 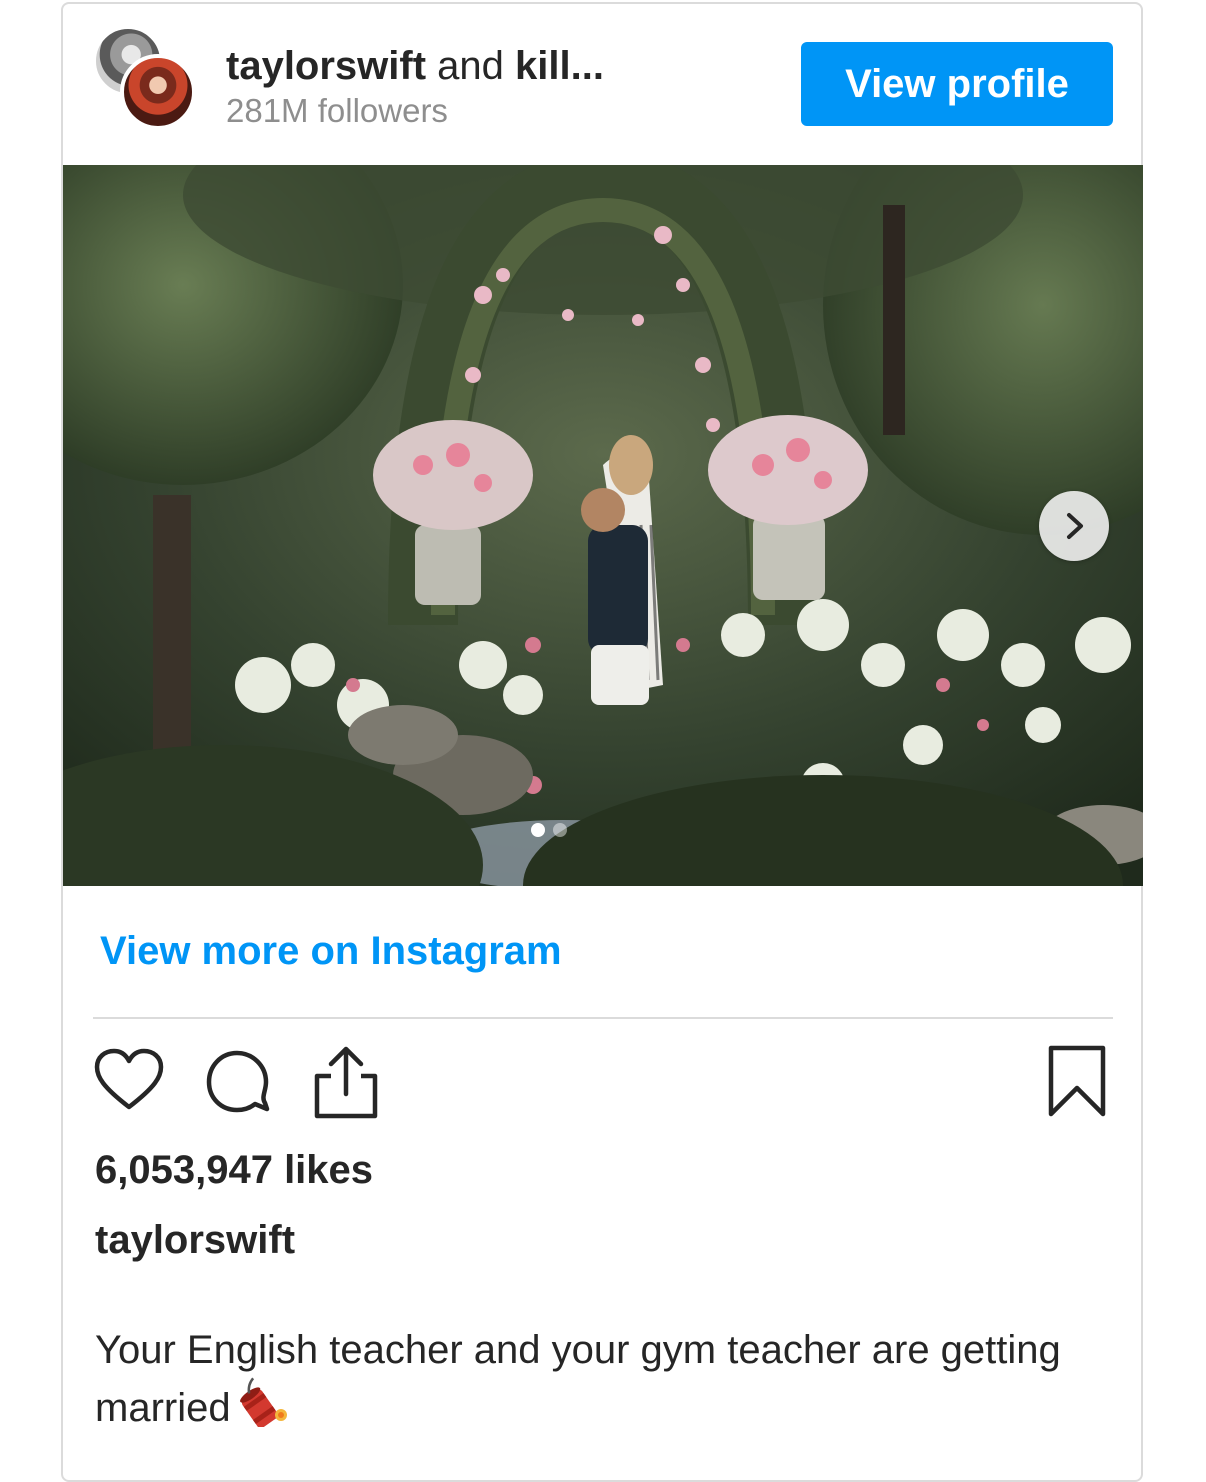 I want to click on account-primary-name: taylorswift, so click(x=326, y=66).